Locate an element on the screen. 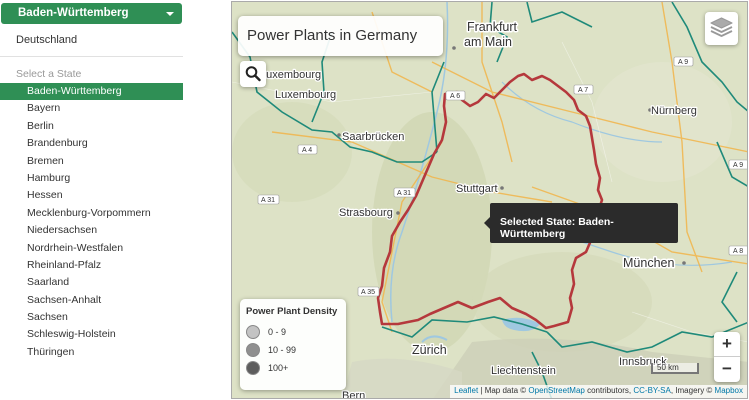 The height and width of the screenshot is (400, 749). license-link: CC-BY-SA is located at coordinates (652, 390).